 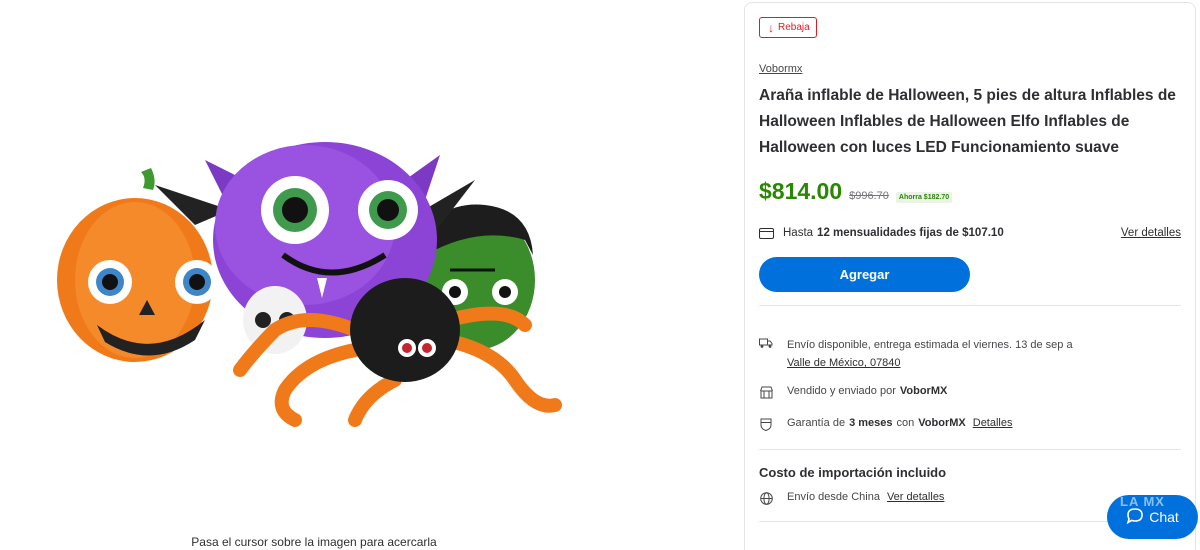 What do you see at coordinates (1142, 501) in the screenshot?
I see `watermark-text: LA MX` at bounding box center [1142, 501].